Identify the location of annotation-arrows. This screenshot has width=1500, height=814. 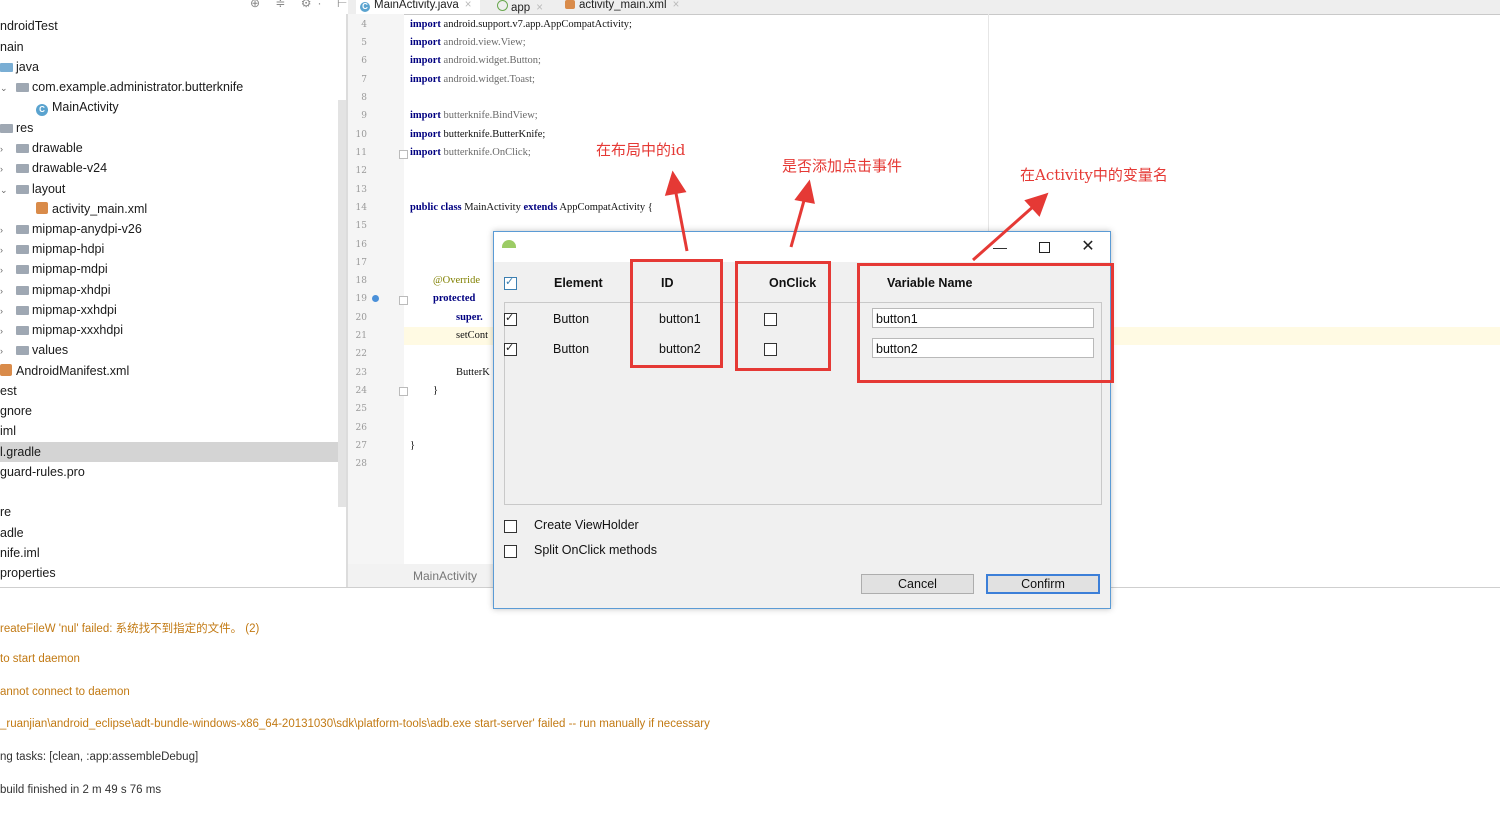
(856, 216).